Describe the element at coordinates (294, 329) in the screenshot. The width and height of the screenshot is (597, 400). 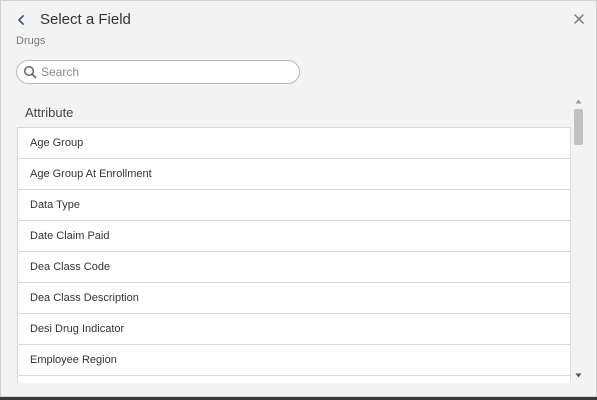
I see `list-item: Desi Drug Indicator` at that location.